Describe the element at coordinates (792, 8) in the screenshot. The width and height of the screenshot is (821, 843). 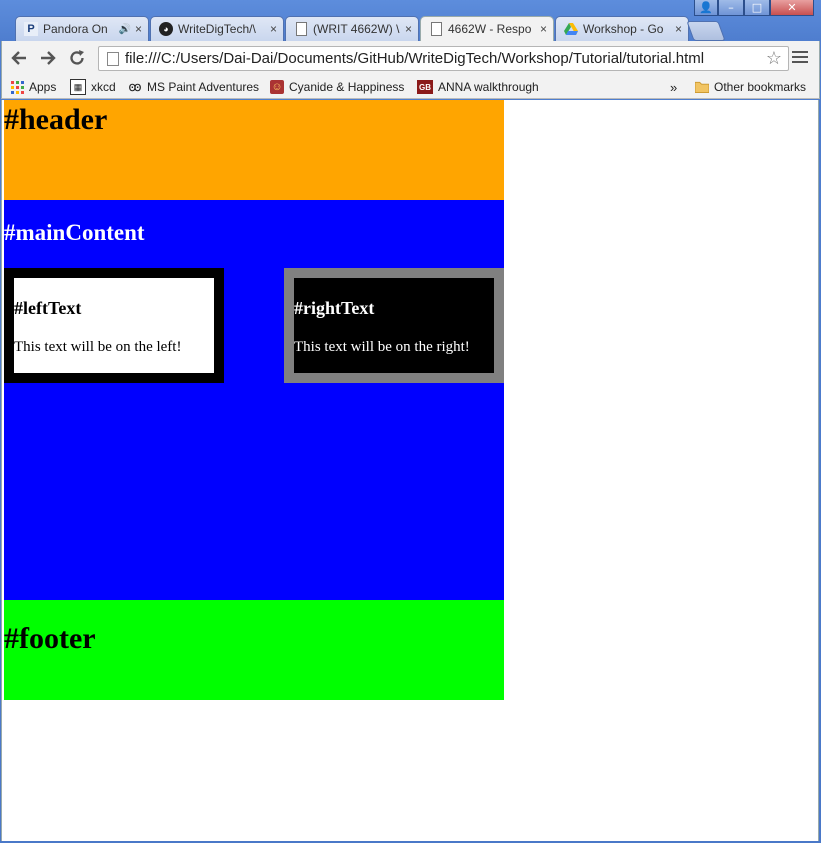
I see `close-window-button: ✕` at that location.